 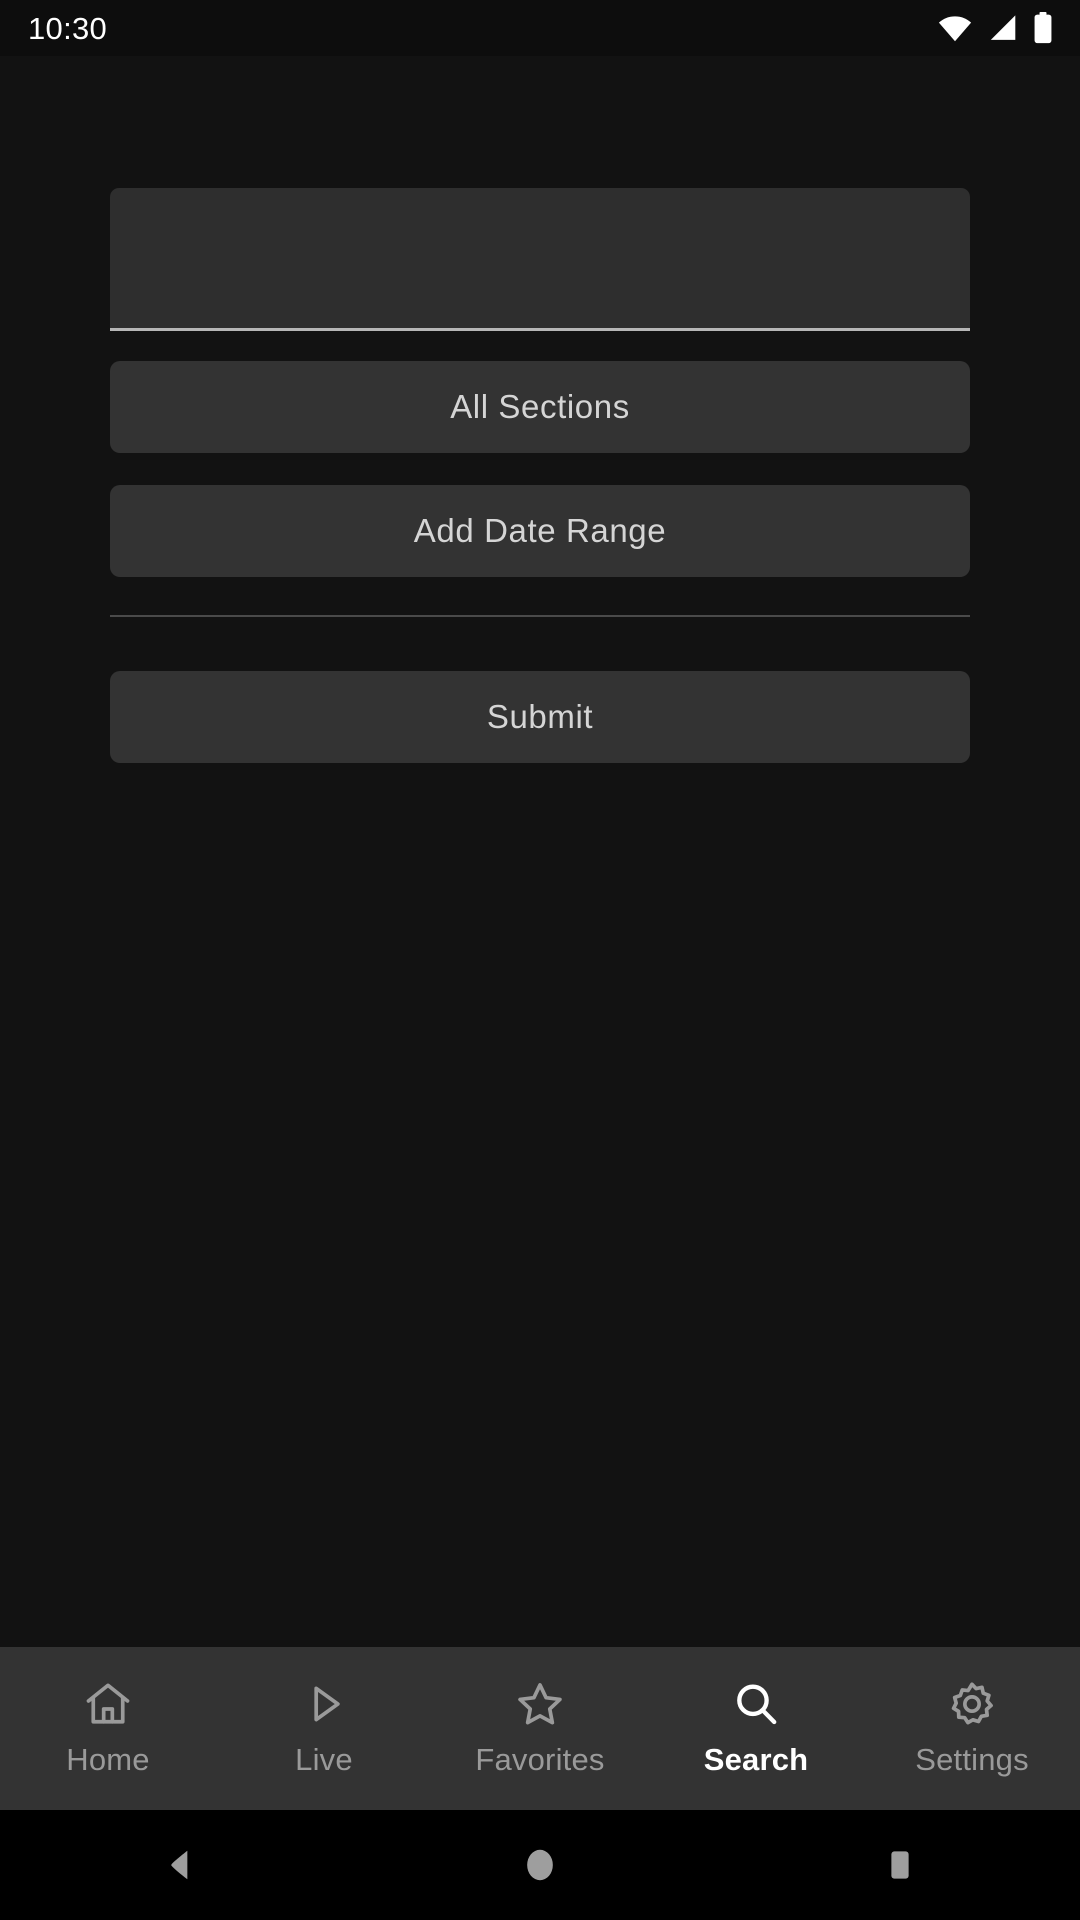 I want to click on status-clock: 10:30, so click(x=68, y=28).